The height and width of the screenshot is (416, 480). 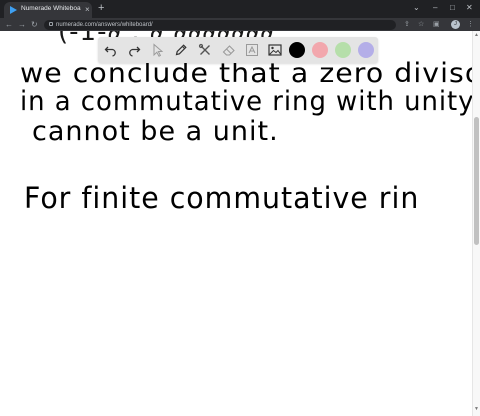 I want to click on undo-icon, so click(x=111, y=50).